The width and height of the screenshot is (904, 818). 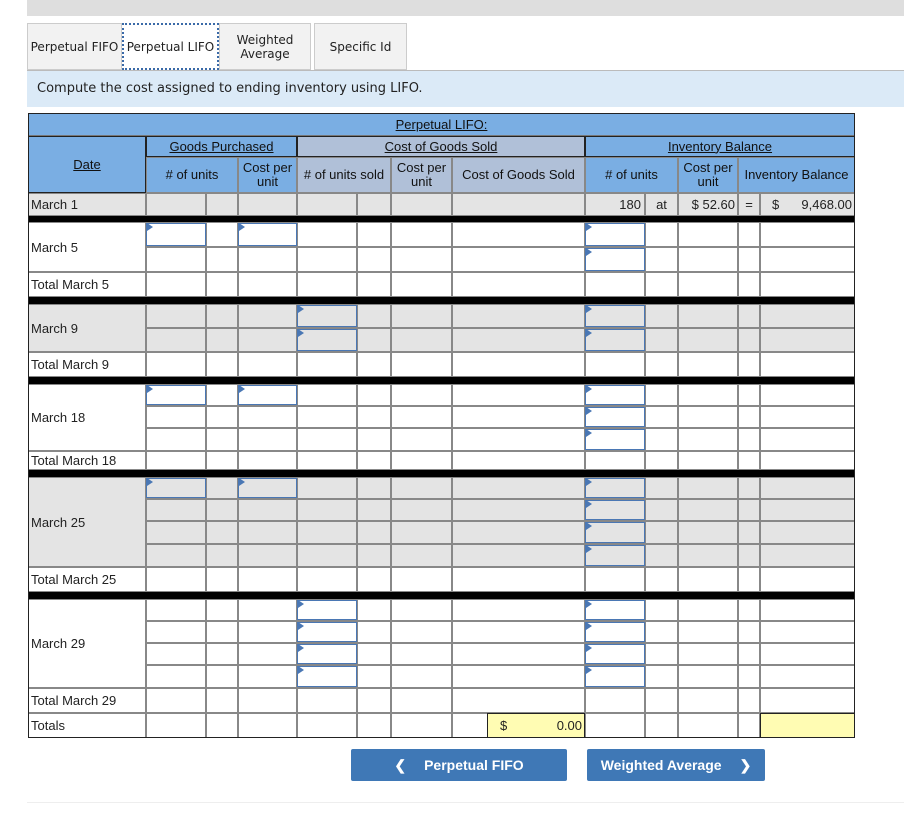 I want to click on tab-perpetual-lifo: Perpetual LIFO, so click(x=170, y=46).